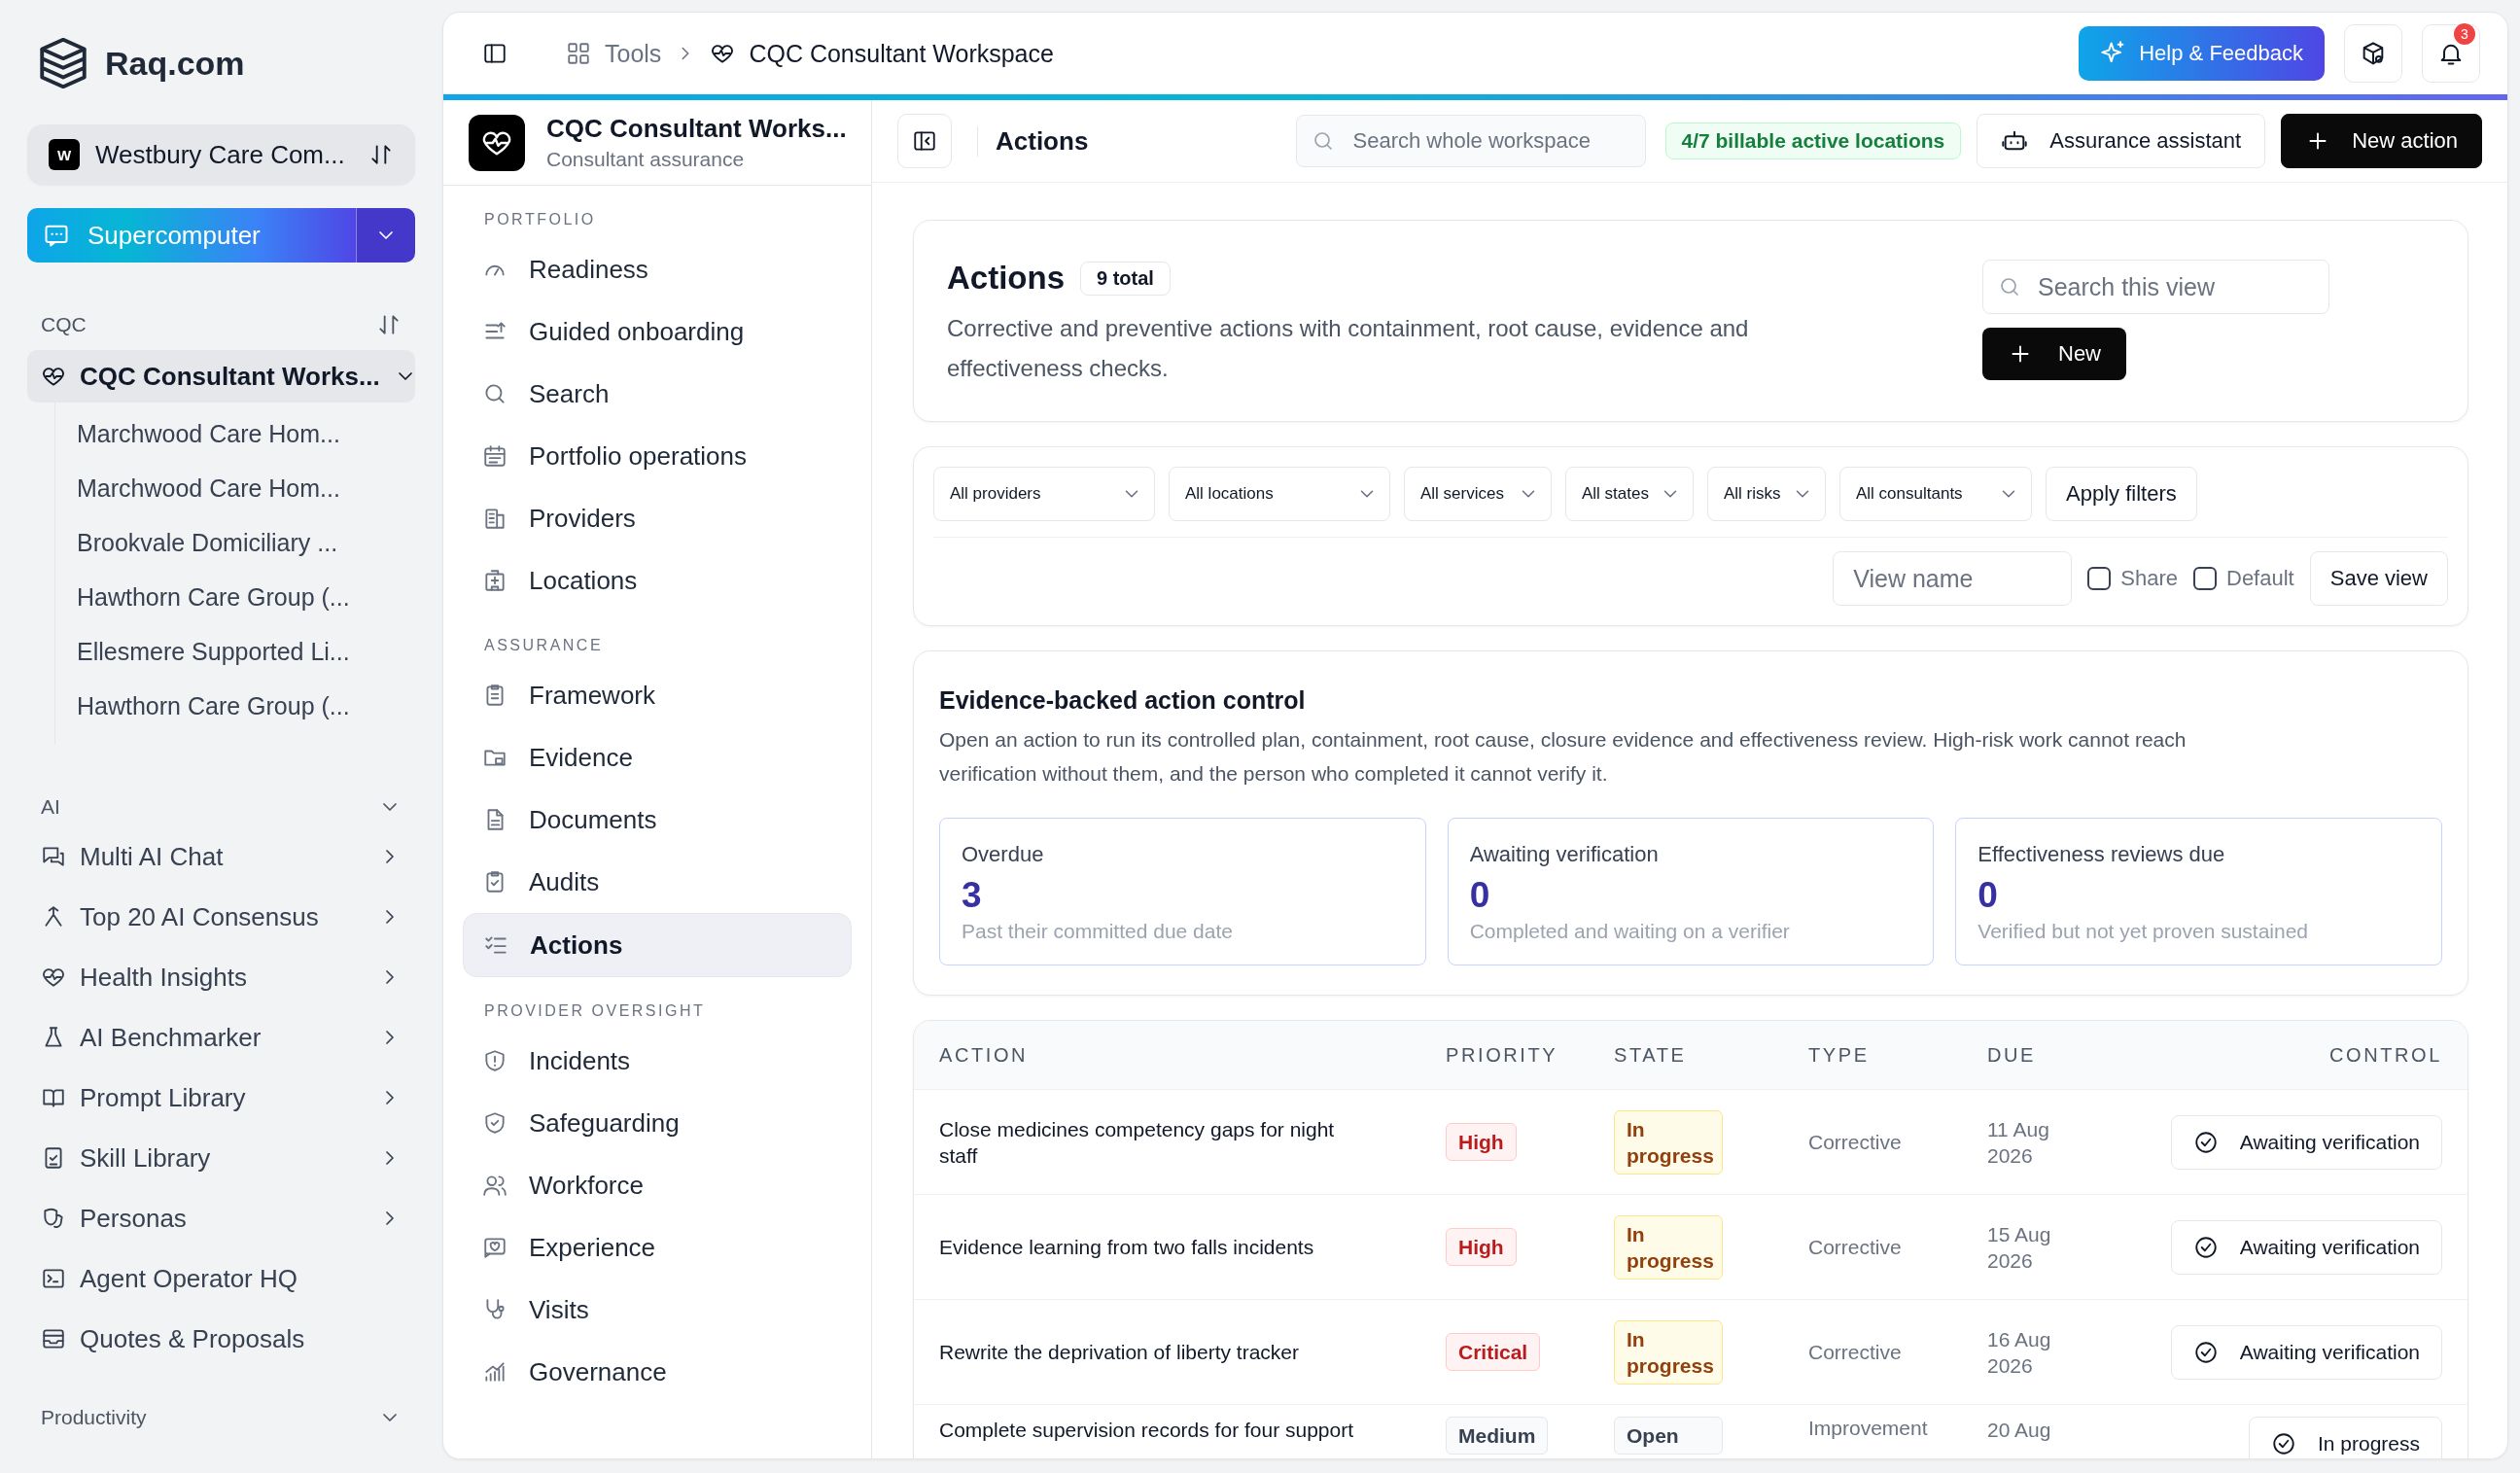 This screenshot has height=1473, width=2520. I want to click on collapse-panel-button, so click(924, 141).